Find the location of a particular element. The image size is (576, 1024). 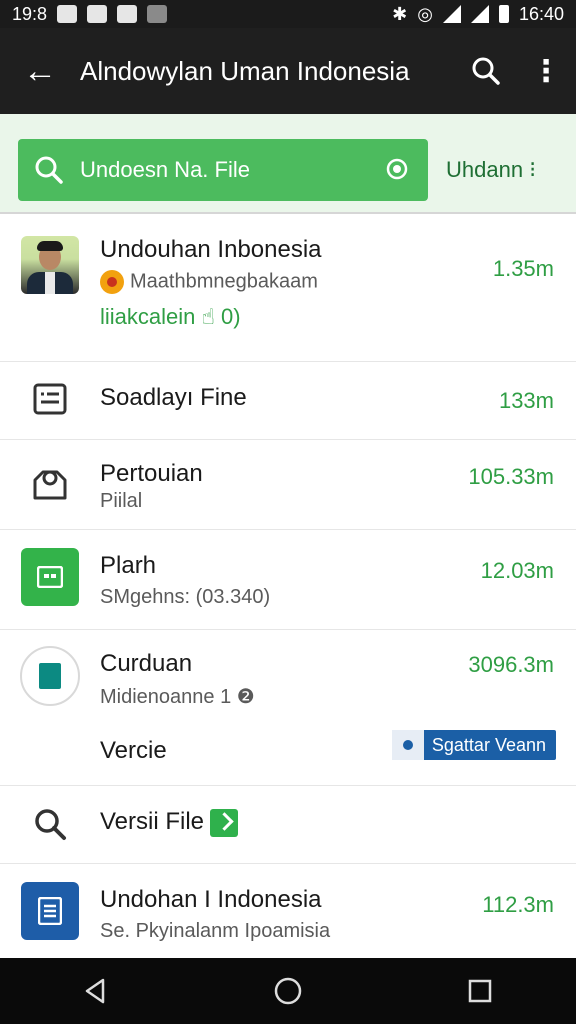

sync-icon is located at coordinates (127, 14).